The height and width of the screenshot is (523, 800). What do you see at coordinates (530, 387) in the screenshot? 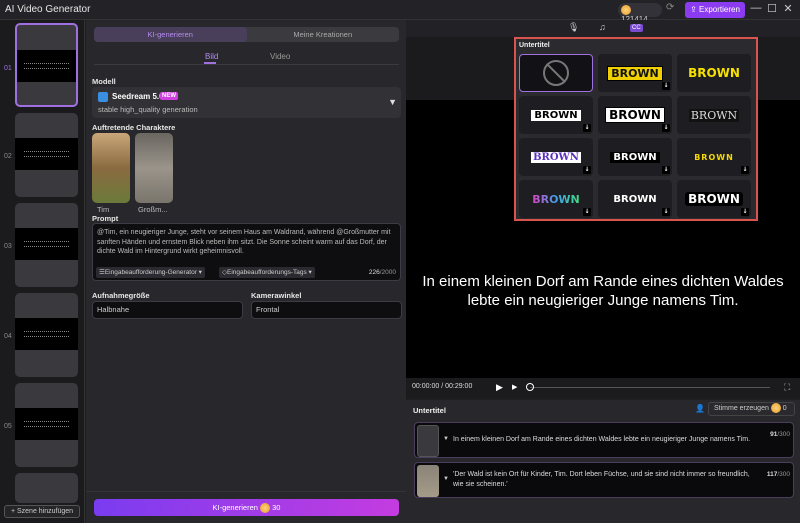
I see `playhead-handle` at bounding box center [530, 387].